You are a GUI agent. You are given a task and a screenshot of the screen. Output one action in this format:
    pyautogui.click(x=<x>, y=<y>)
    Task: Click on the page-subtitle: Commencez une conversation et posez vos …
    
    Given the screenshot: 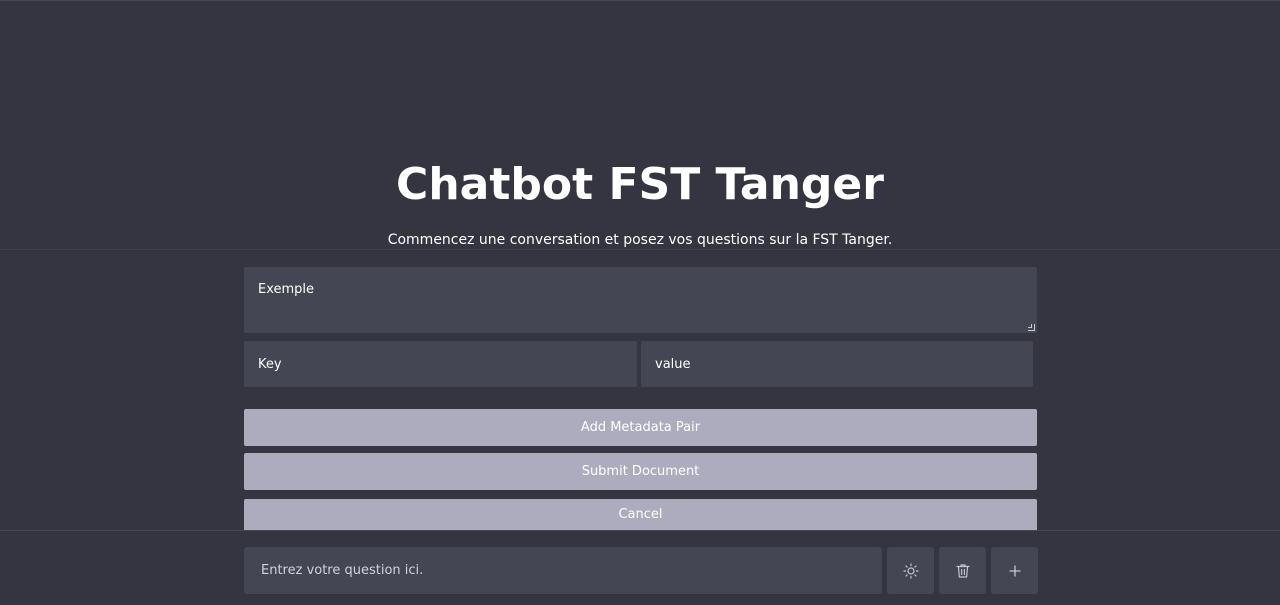 What is the action you would take?
    pyautogui.click(x=640, y=240)
    